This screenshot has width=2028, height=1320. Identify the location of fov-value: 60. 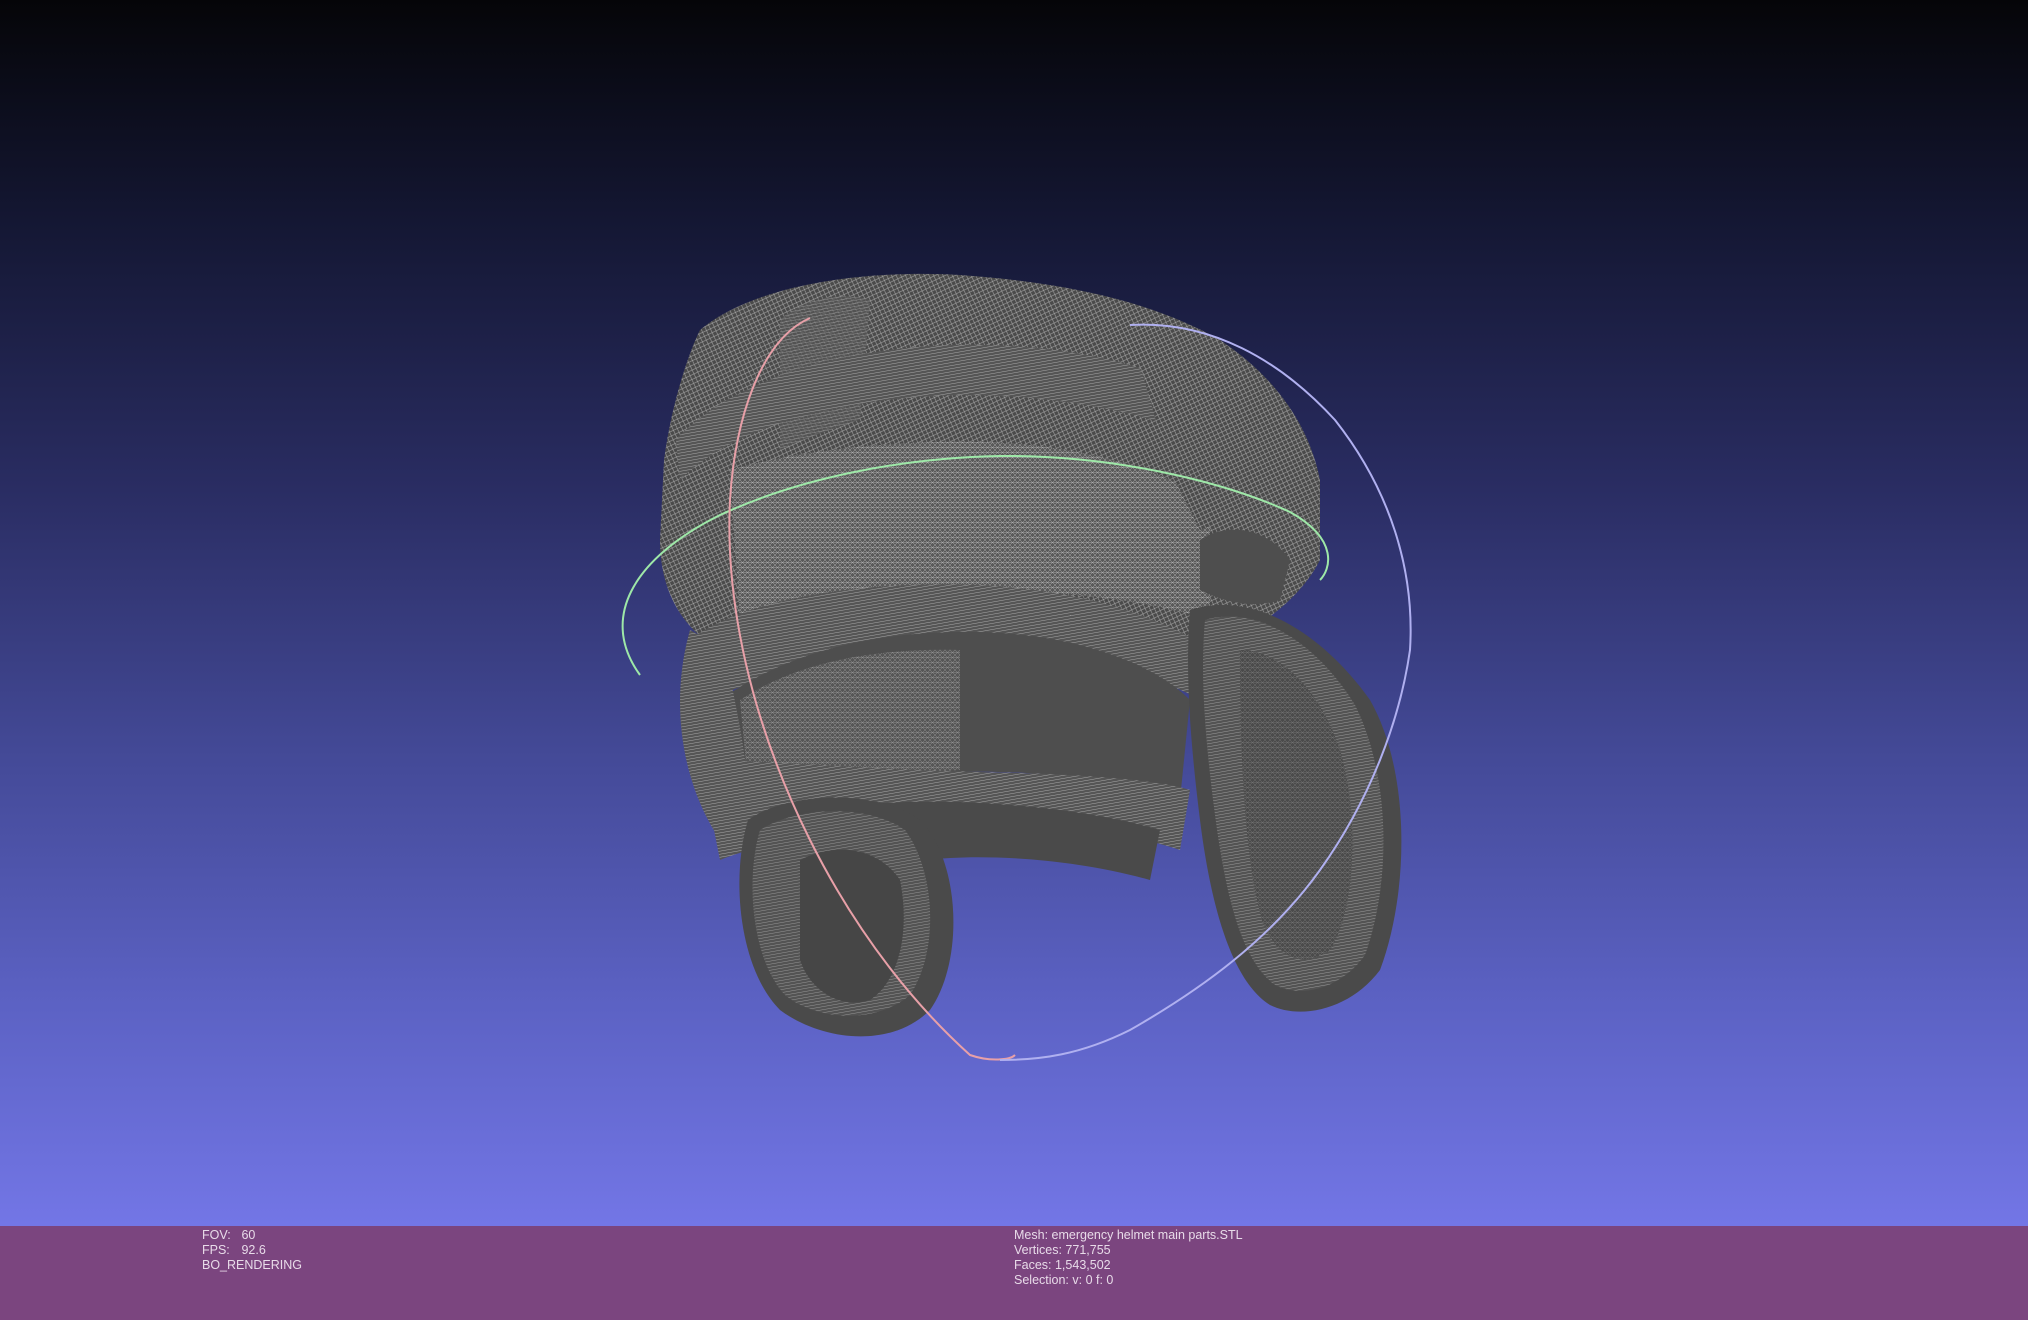
(248, 1235).